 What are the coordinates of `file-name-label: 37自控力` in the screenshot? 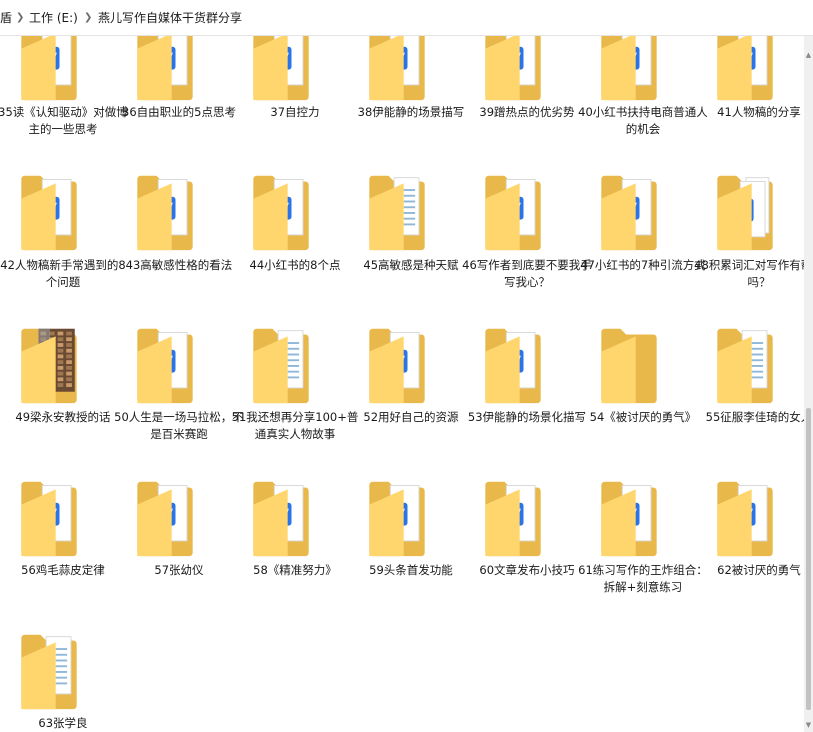 It's located at (295, 112).